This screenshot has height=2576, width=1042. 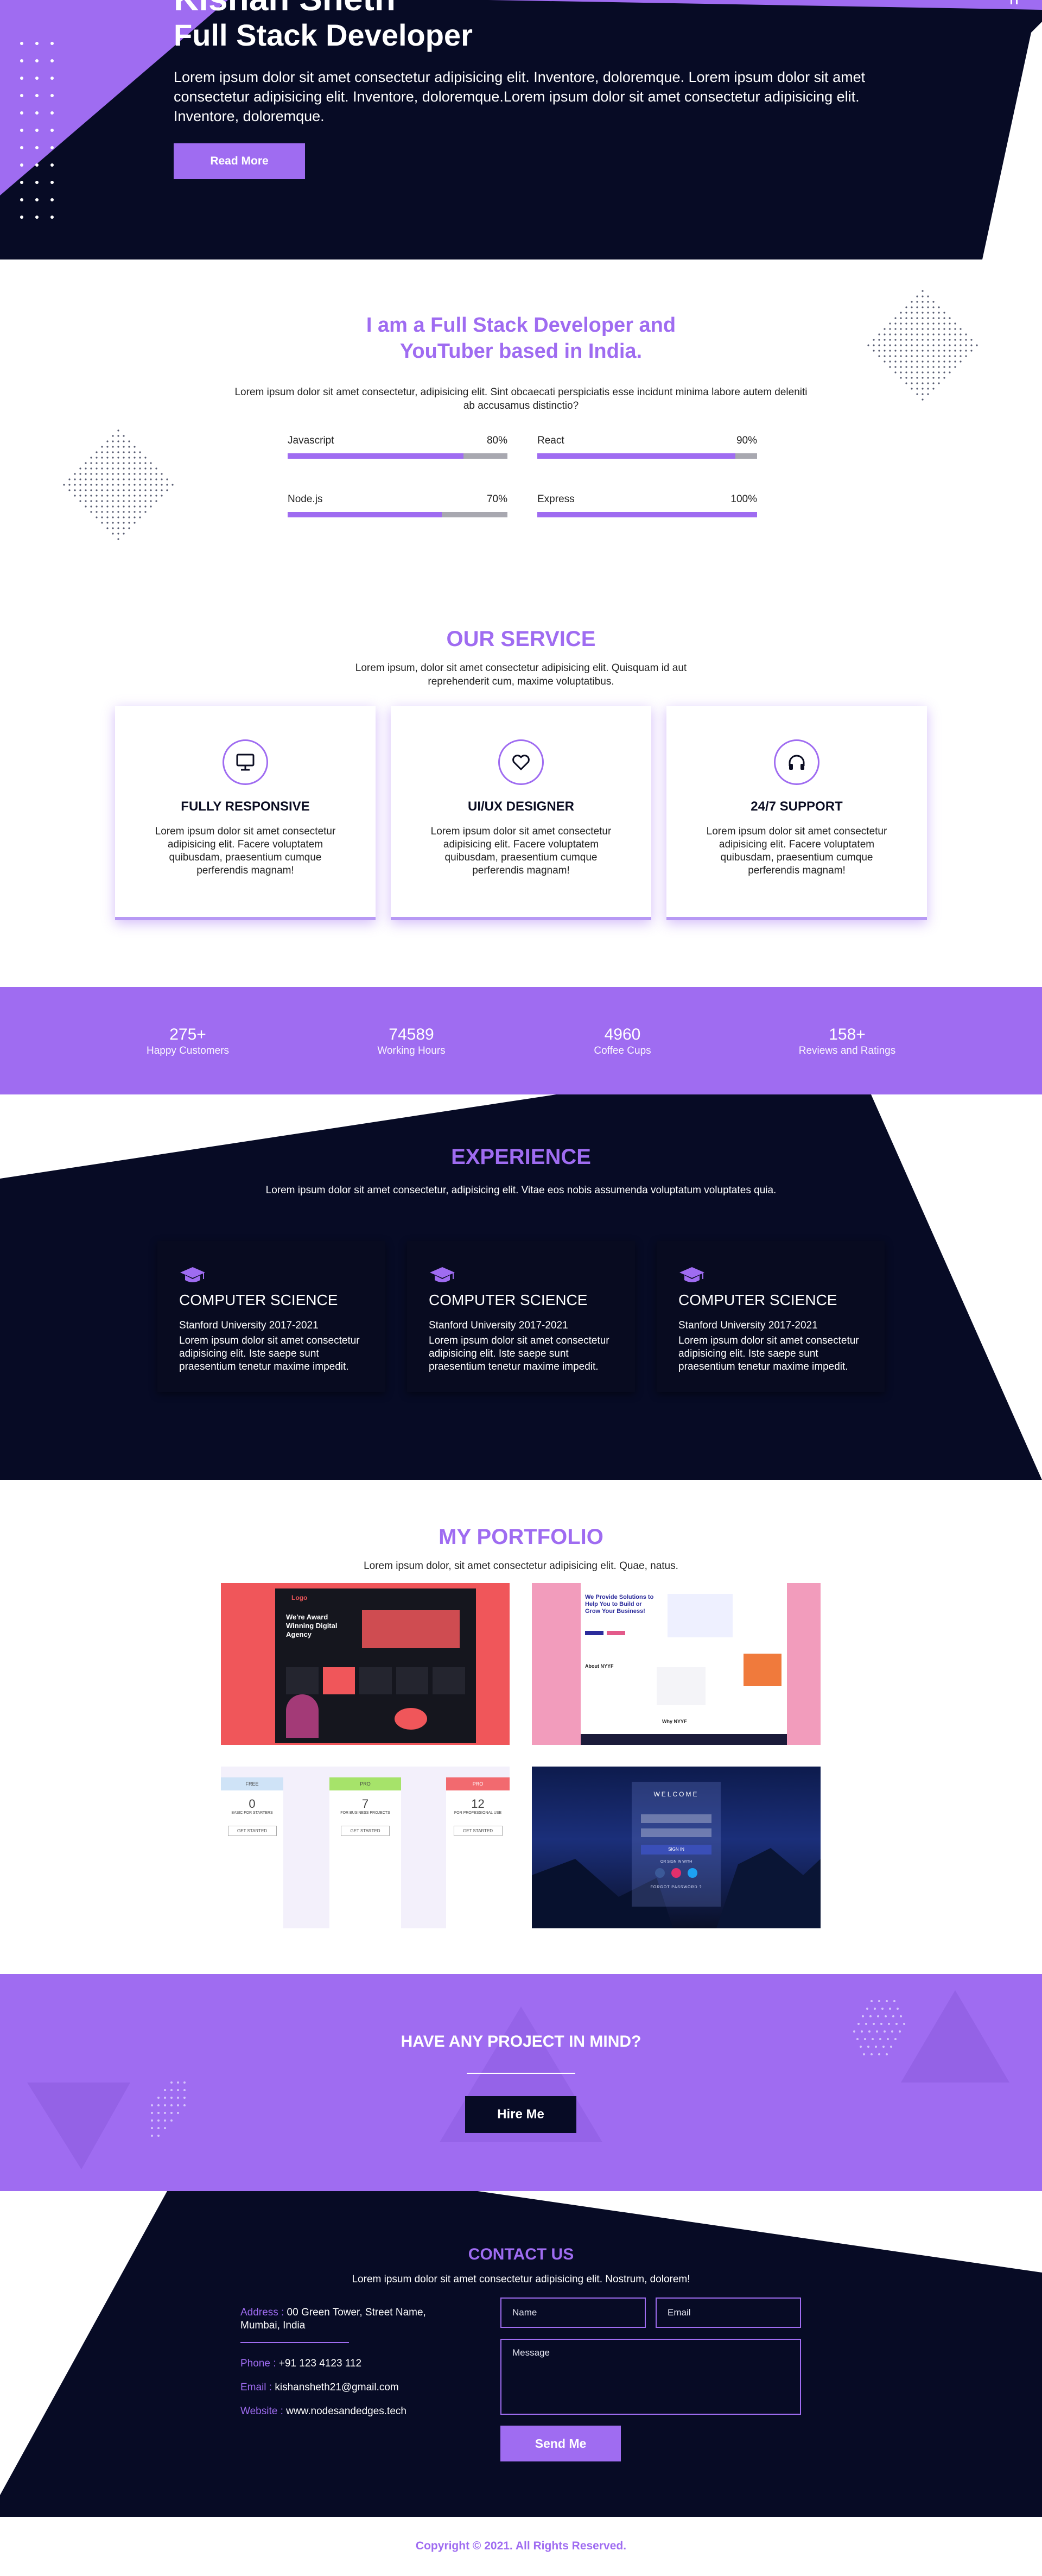 I want to click on pricing-card: FREE 0 BASIC FOR STARTERS GET STARTED, so click(x=252, y=1852).